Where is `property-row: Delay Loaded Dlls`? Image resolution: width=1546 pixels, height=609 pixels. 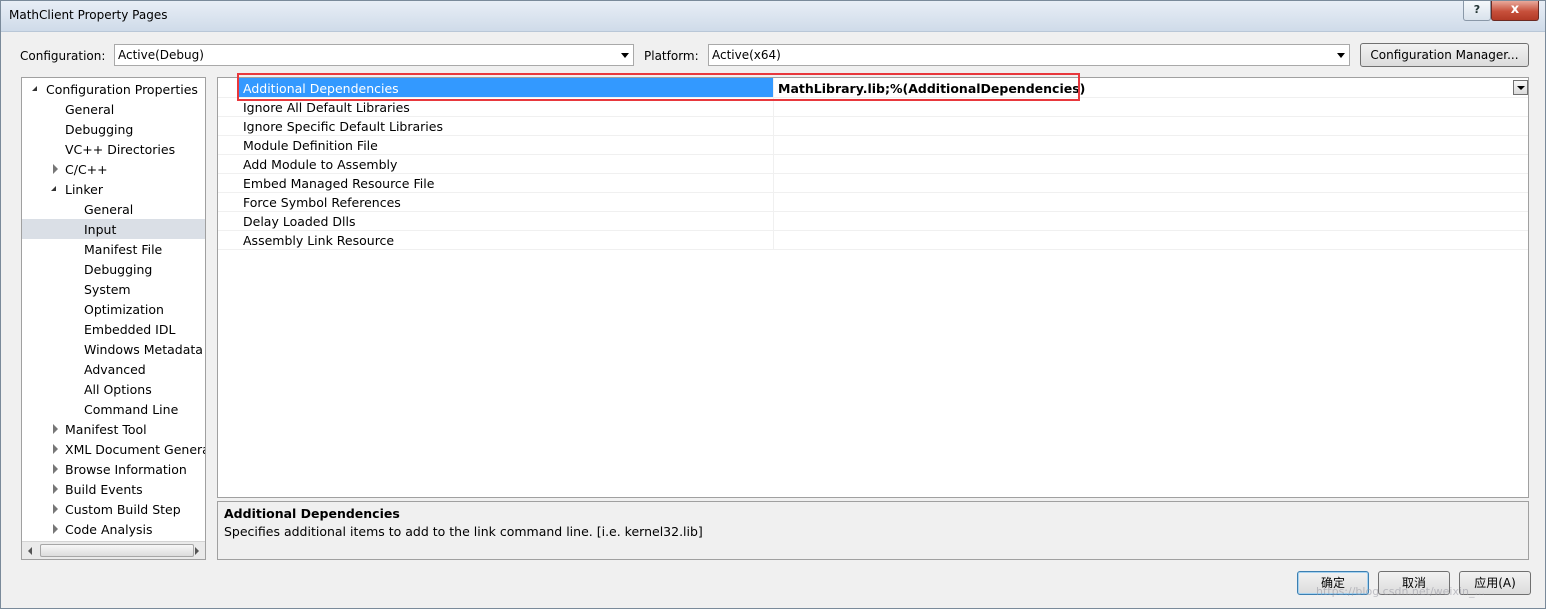
property-row: Delay Loaded Dlls is located at coordinates (873, 221).